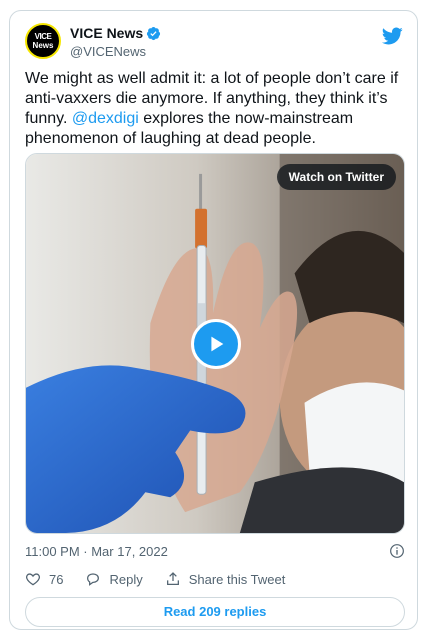 The width and height of the screenshot is (431, 640). I want to click on like-button: 76, so click(44, 579).